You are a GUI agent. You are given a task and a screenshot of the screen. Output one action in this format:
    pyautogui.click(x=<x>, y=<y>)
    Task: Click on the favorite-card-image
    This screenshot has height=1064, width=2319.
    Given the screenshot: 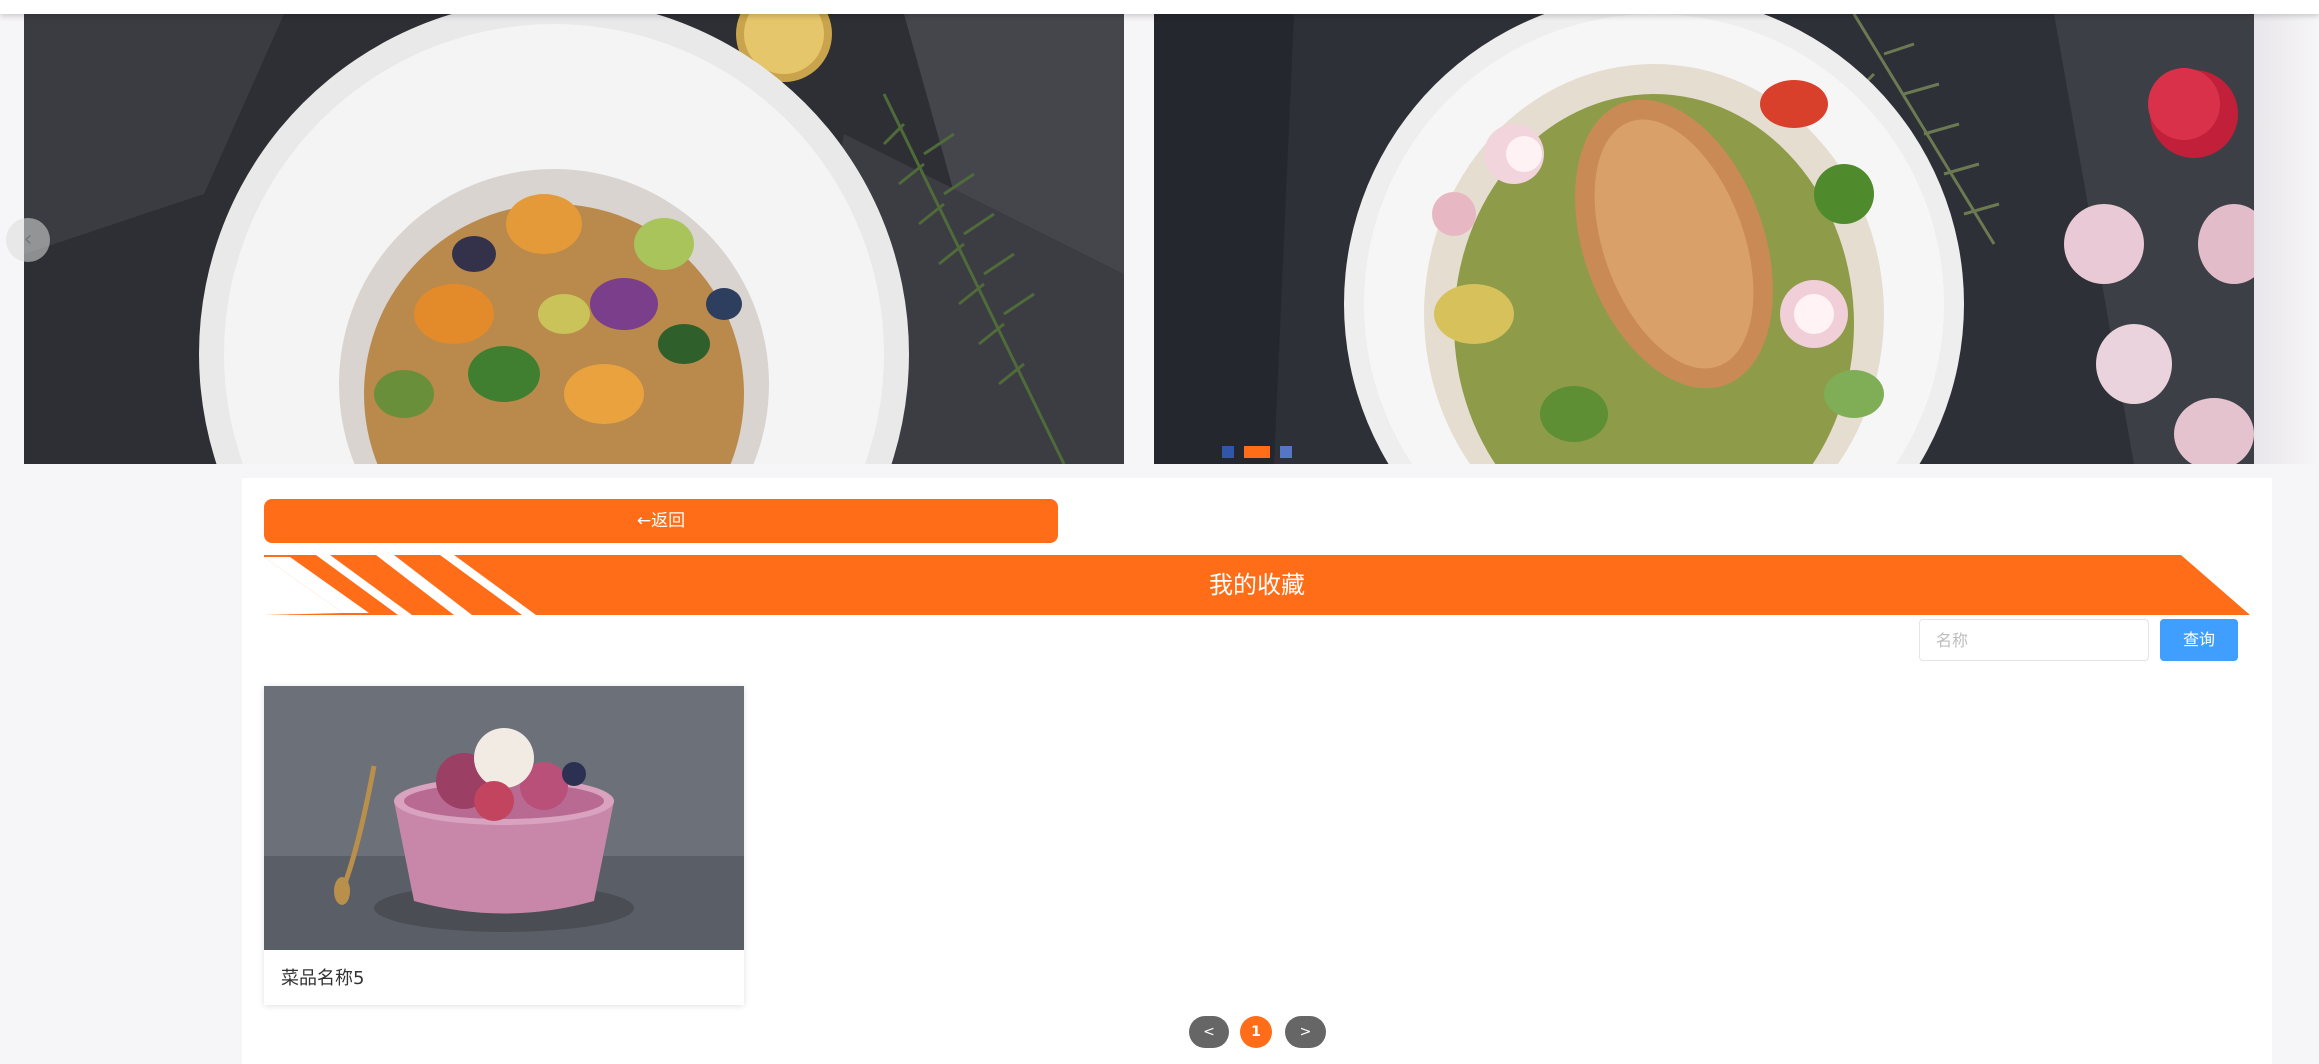 What is the action you would take?
    pyautogui.click(x=504, y=818)
    